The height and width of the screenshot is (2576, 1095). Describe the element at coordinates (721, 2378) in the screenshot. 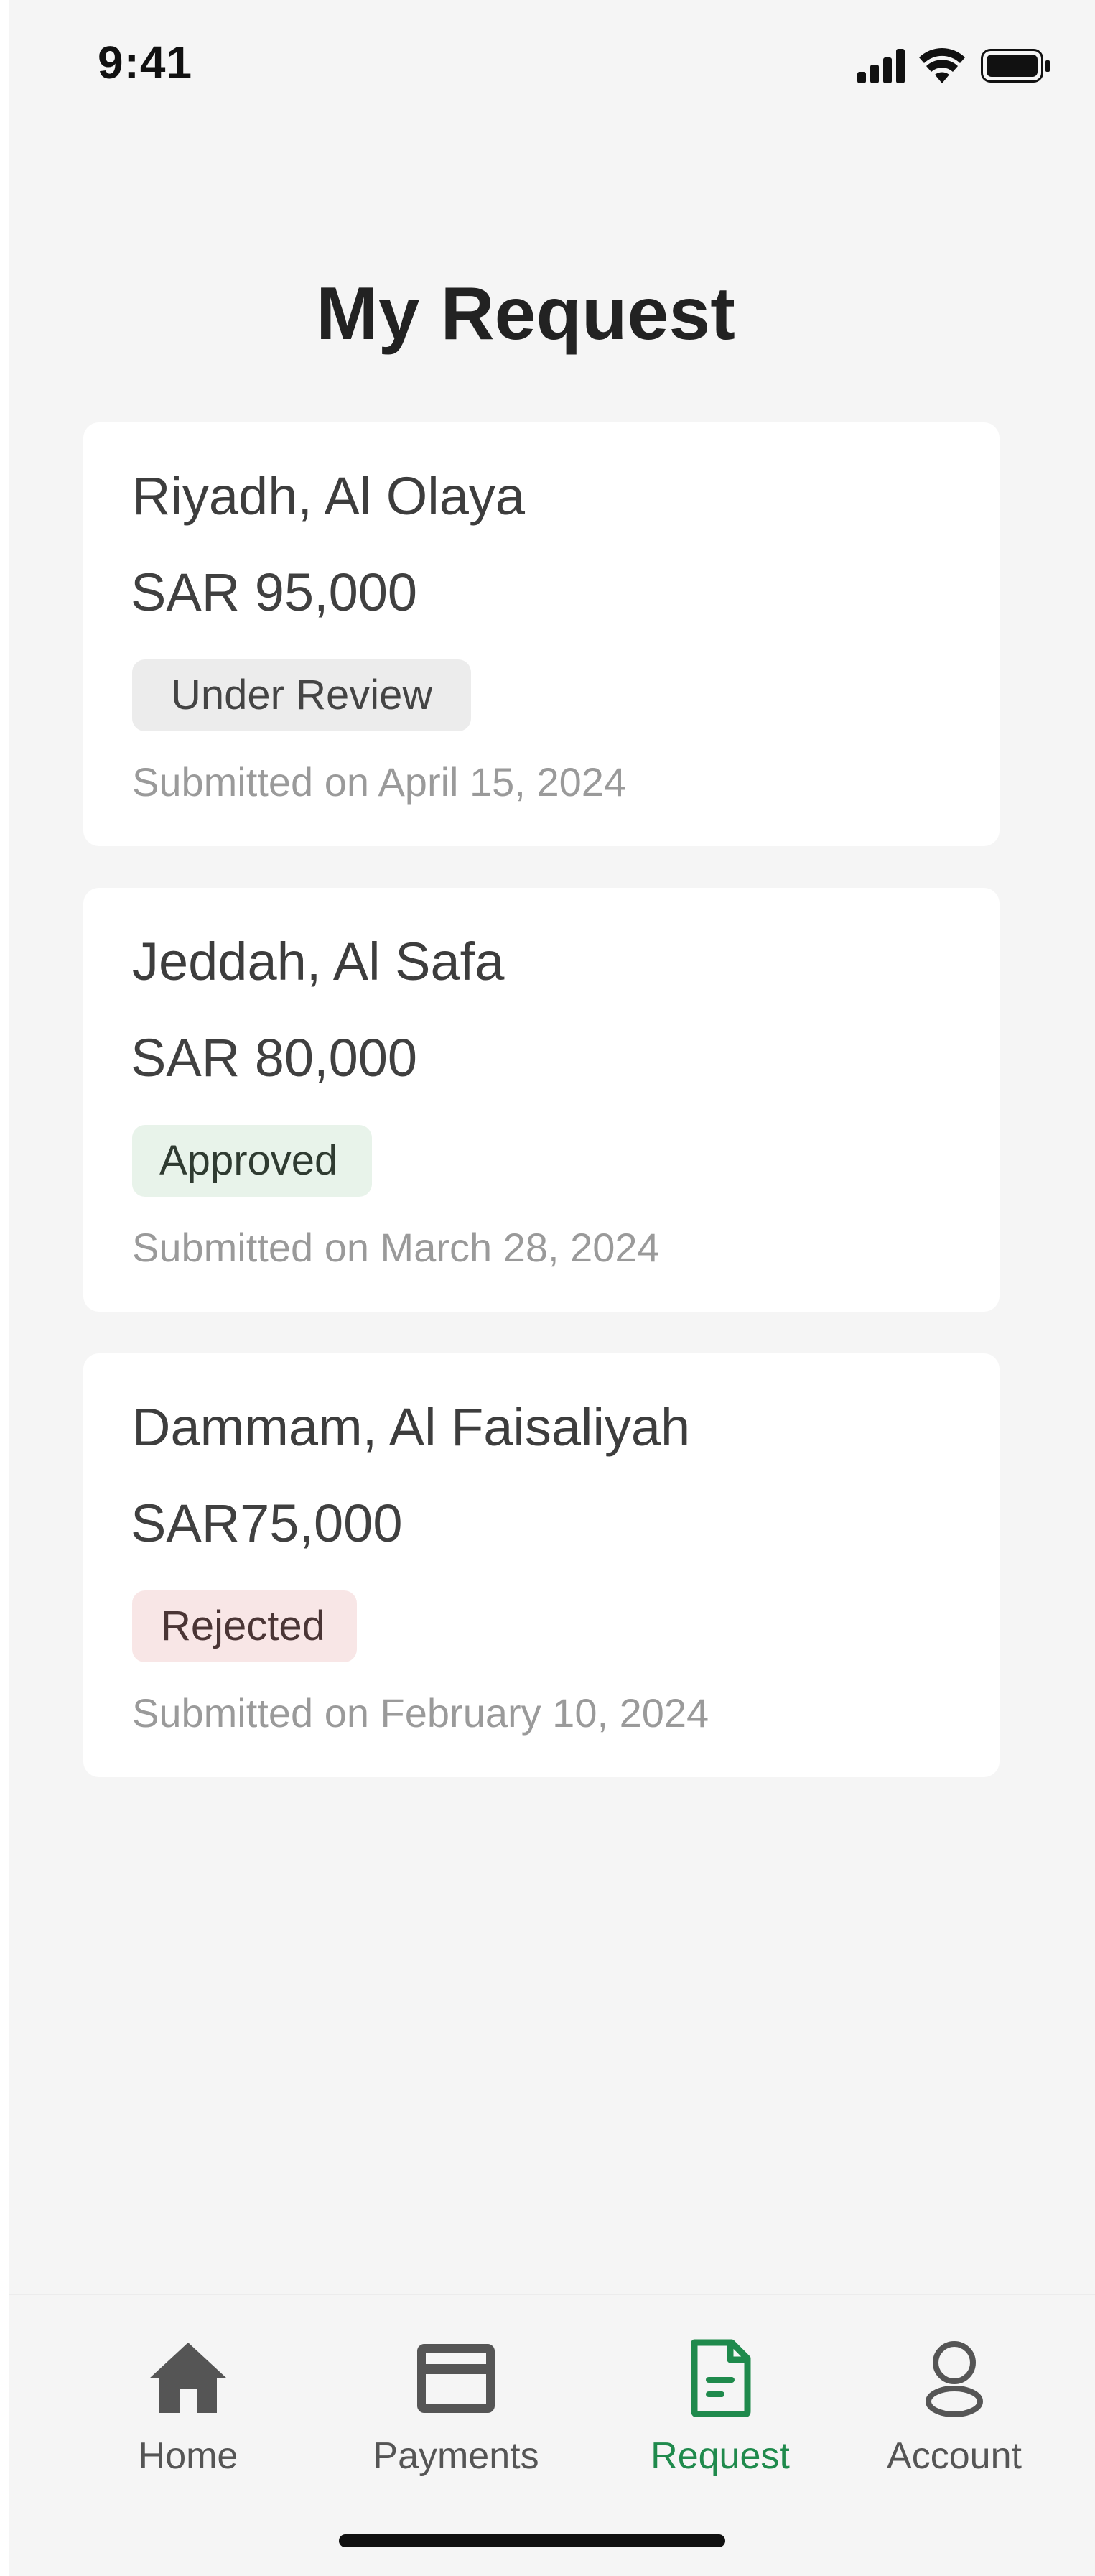

I see `document-icon` at that location.